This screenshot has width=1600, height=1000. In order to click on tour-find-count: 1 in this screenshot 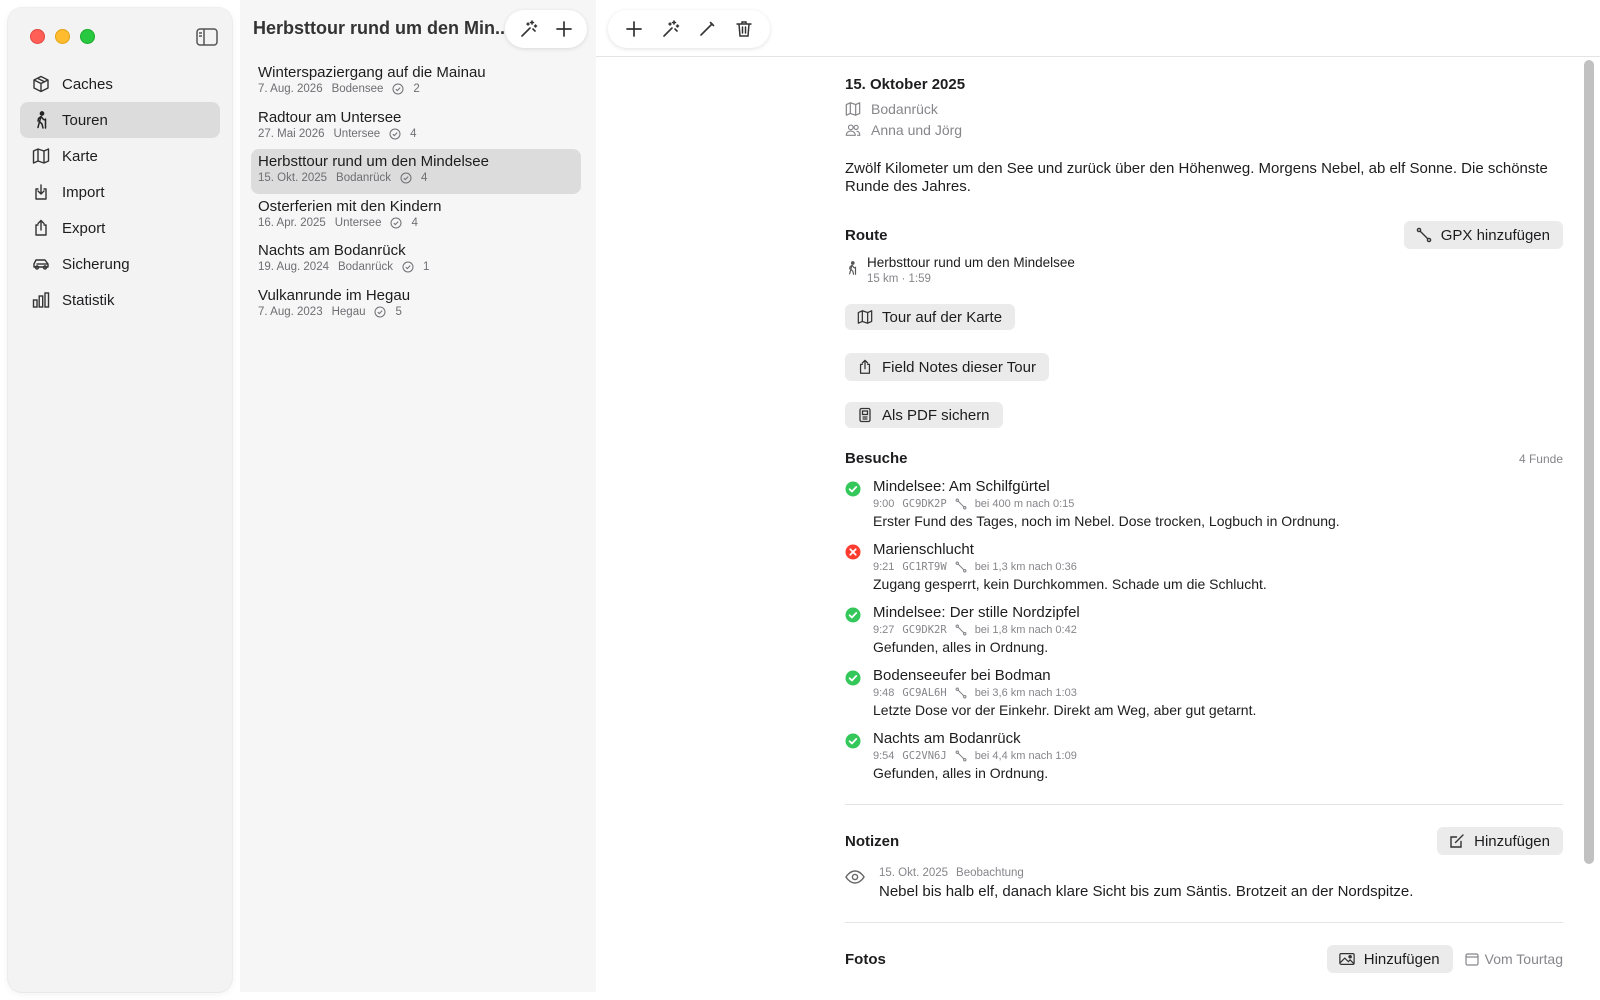, I will do `click(426, 267)`.